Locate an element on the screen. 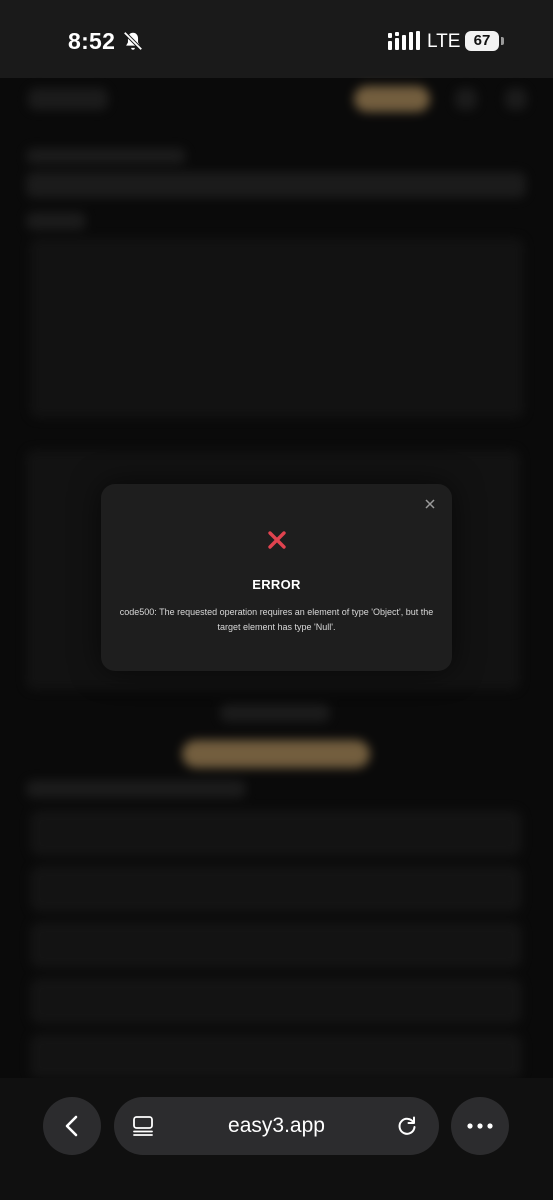 This screenshot has height=1200, width=553. browser-toolbar: easy3.app is located at coordinates (276, 1139).